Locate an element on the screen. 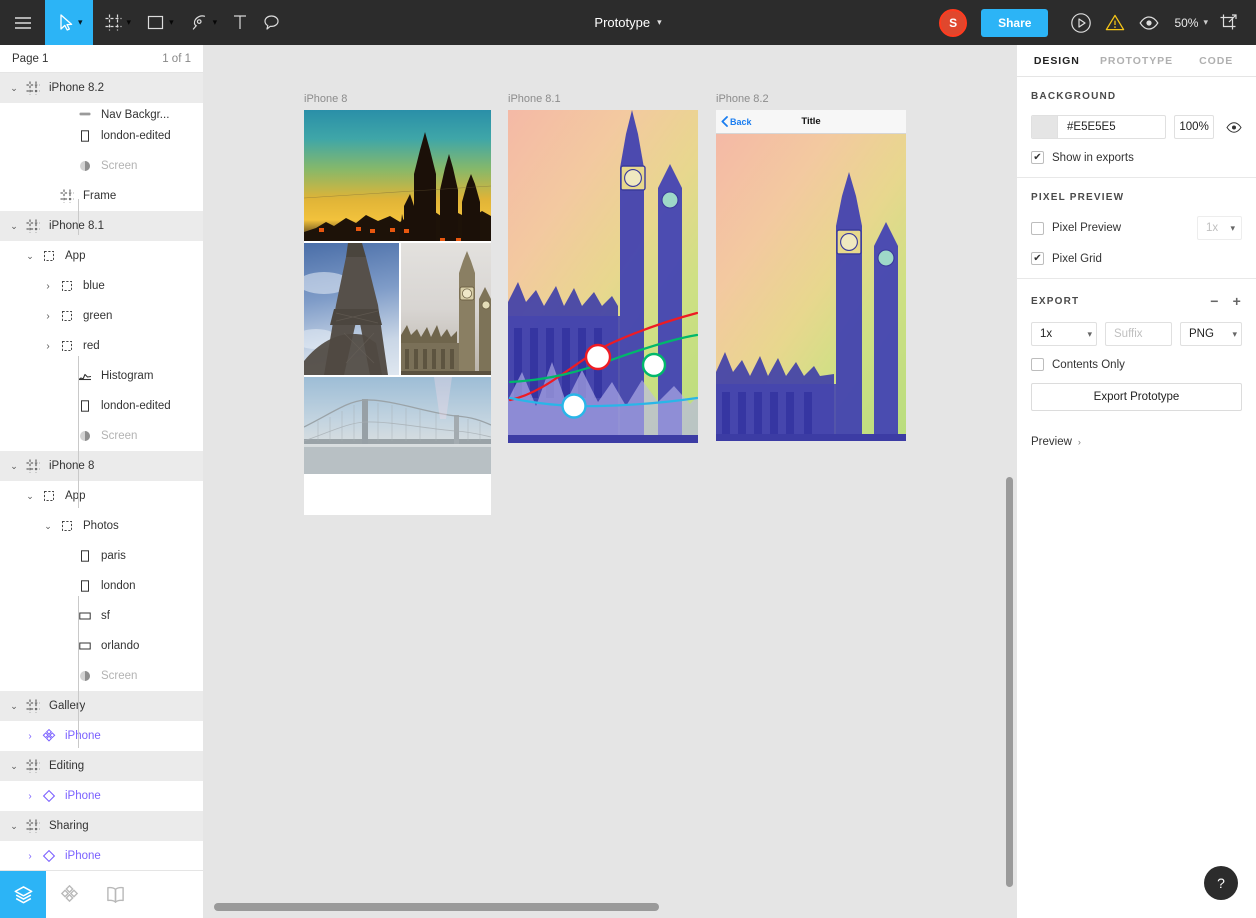 This screenshot has width=1256, height=918. hamburger-menu-icon is located at coordinates (22, 22).